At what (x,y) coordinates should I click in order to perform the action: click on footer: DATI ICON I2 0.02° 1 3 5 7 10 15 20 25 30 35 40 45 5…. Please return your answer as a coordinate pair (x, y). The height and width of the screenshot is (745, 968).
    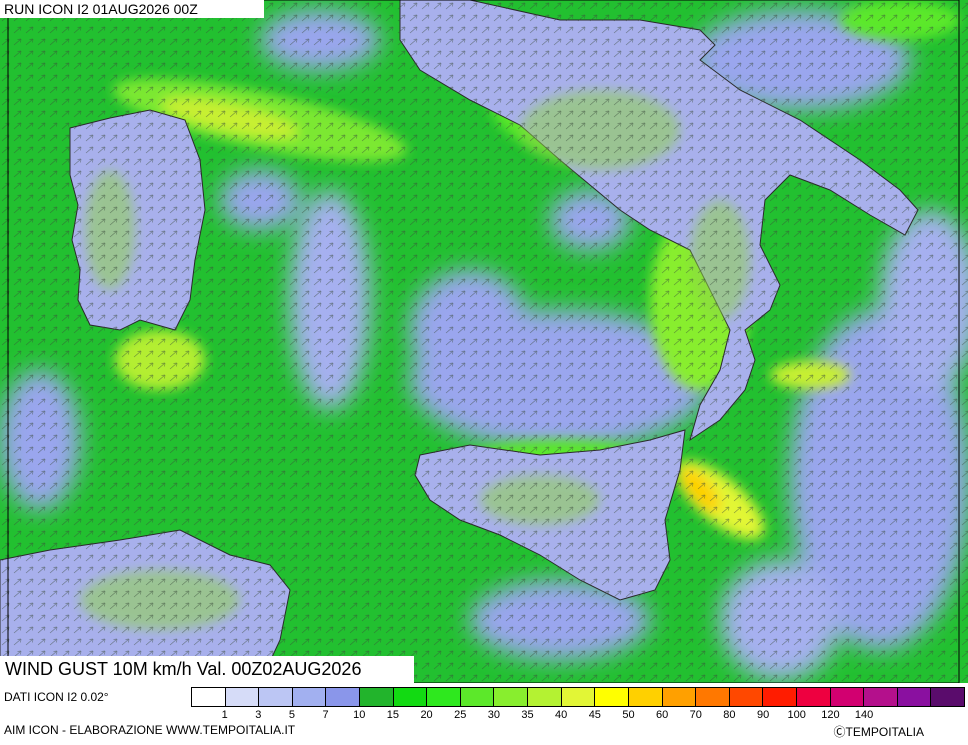
    Looking at the image, I should click on (484, 714).